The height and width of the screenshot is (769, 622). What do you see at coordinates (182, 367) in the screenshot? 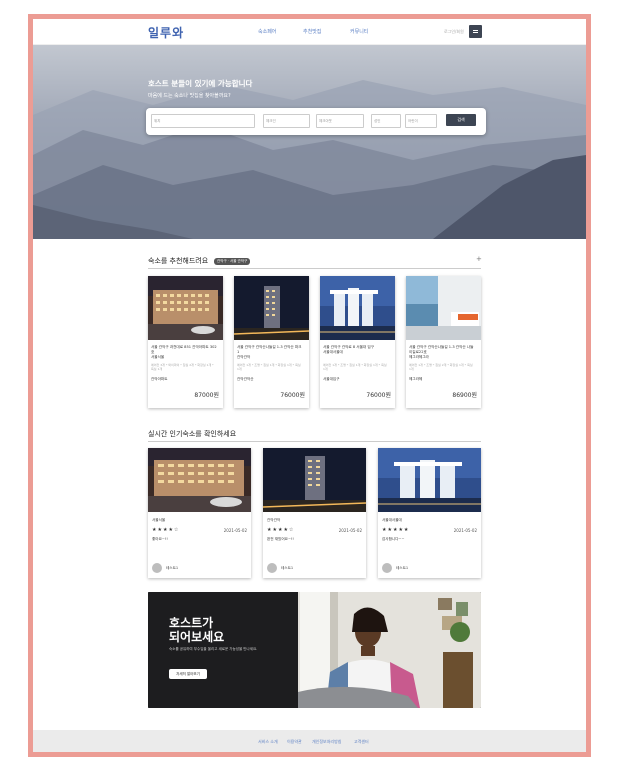
I see `card-options: 에어컨 3개 * 와이파이 * 침실 2개 * 화장실 1개 * 욕실 1개` at bounding box center [182, 367].